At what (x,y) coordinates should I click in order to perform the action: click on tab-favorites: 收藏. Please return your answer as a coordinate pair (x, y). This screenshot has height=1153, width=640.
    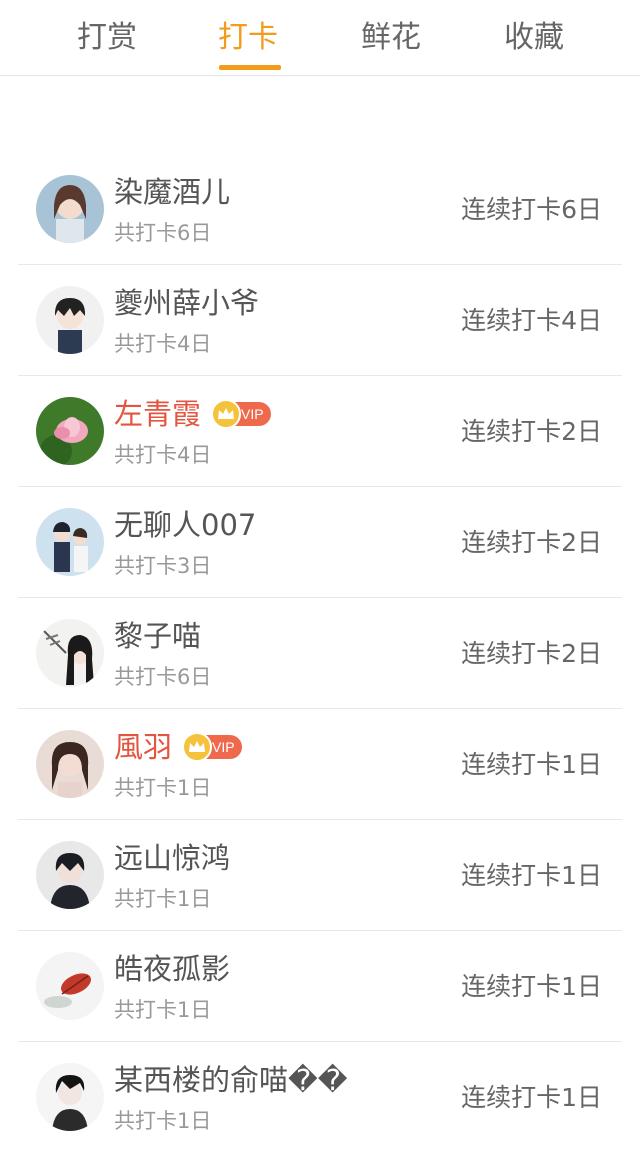
    Looking at the image, I should click on (534, 38).